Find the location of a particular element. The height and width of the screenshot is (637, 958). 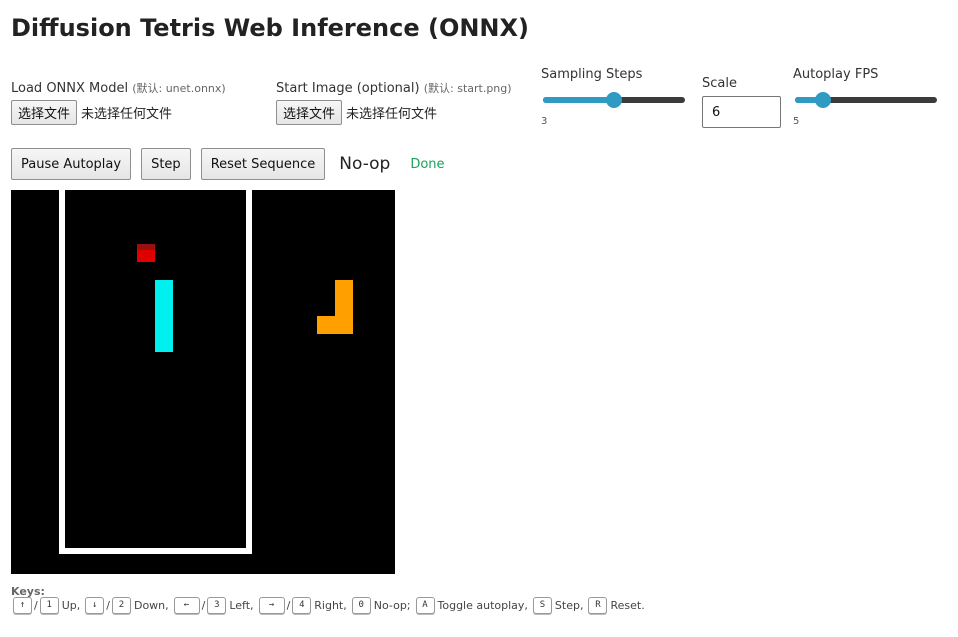

up-key-desc: Up, is located at coordinates (71, 605).